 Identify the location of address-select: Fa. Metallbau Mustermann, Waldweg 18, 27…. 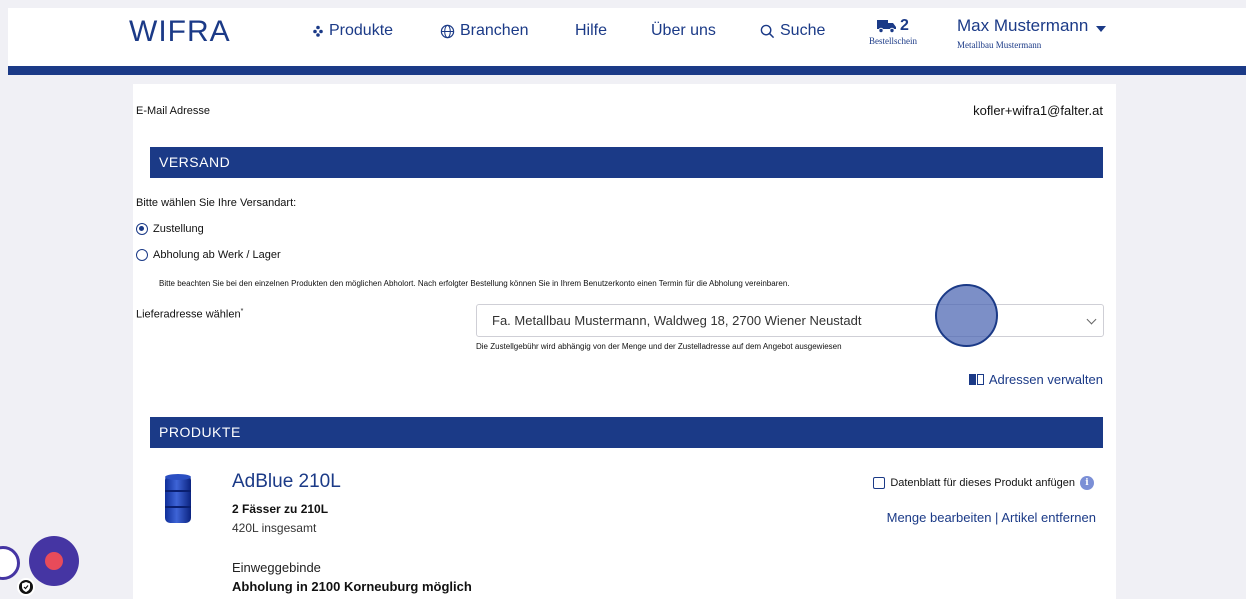
(790, 320).